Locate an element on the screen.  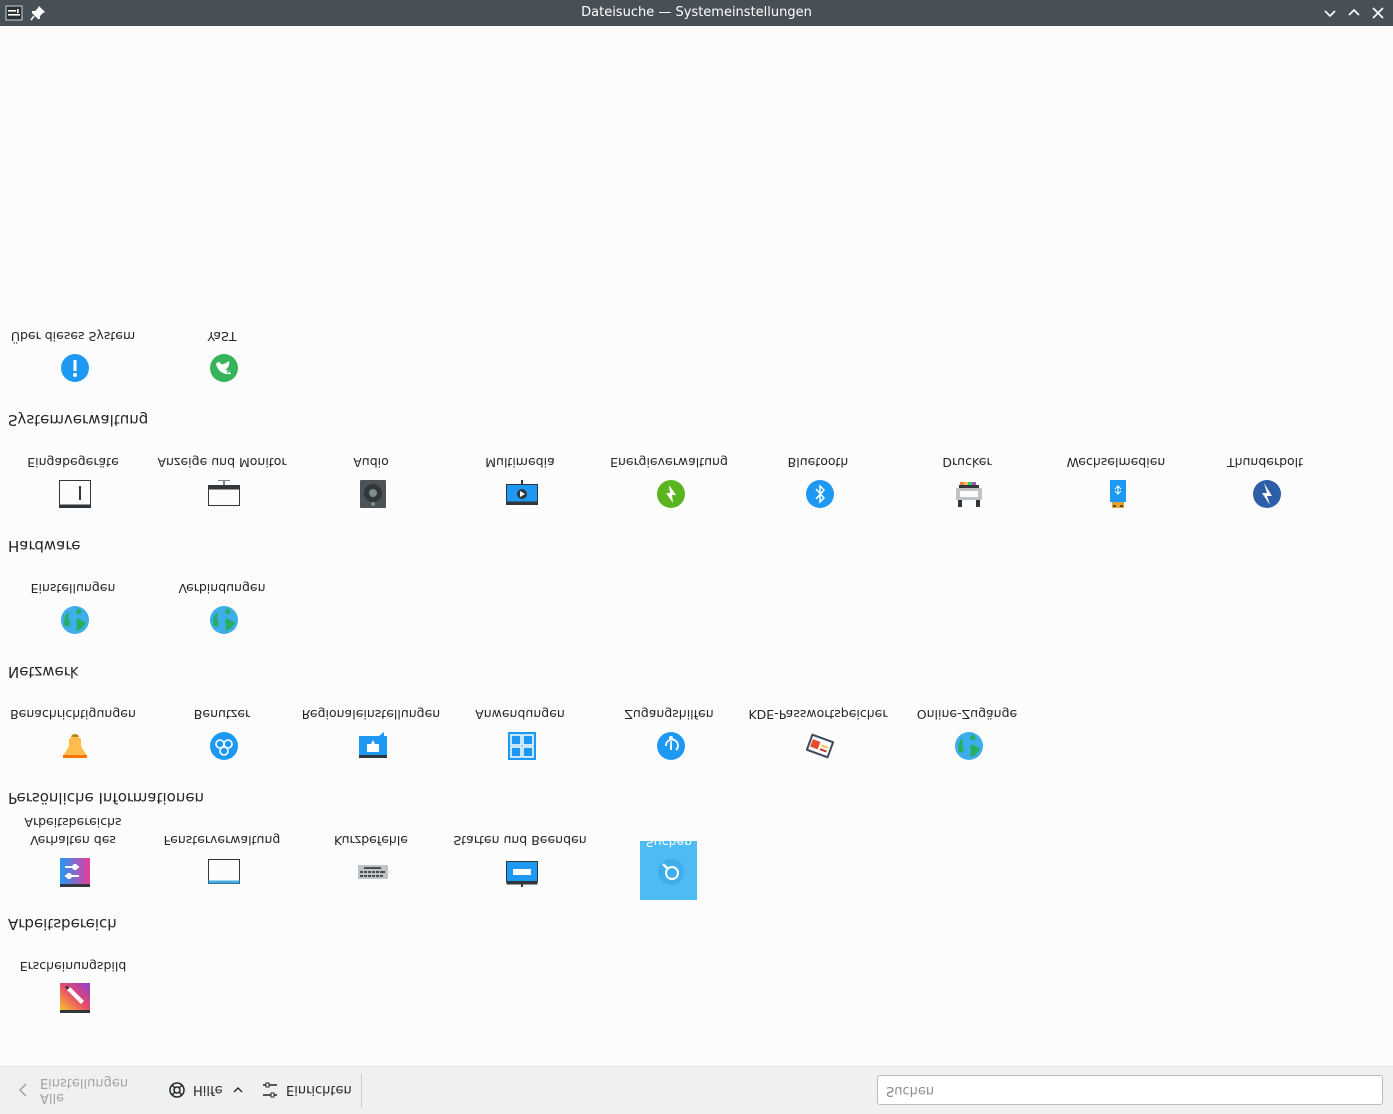
item-yast: YaST is located at coordinates (222, 336).